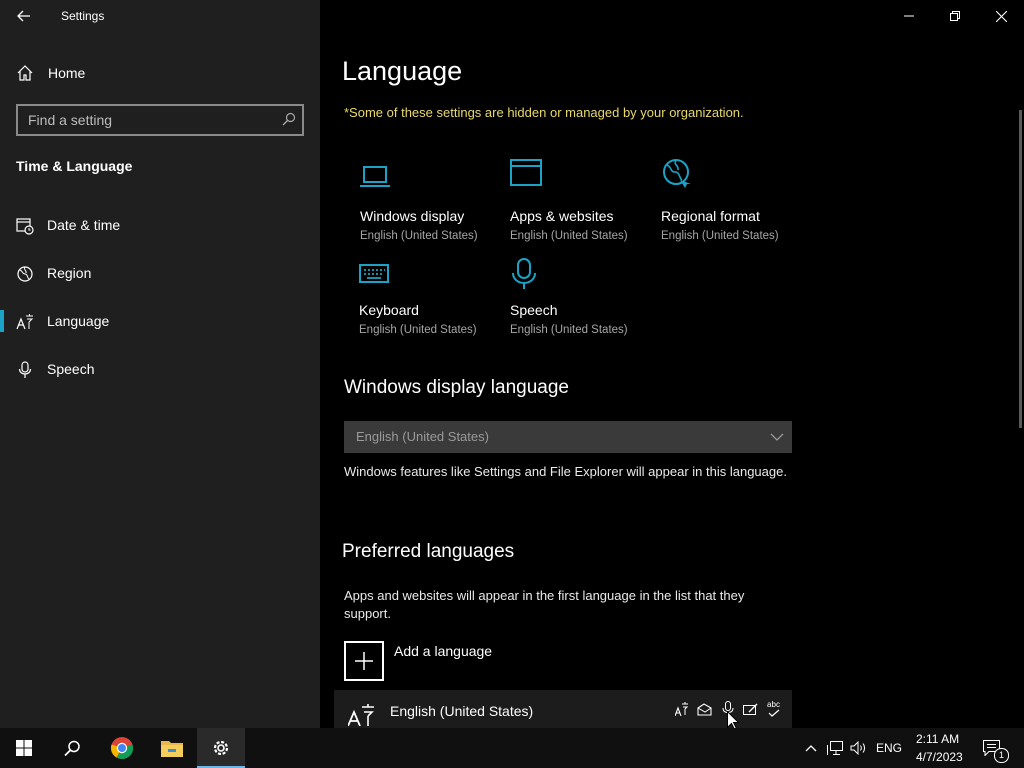  I want to click on tile-windows-display: Windows display English (United States), so click(430, 209).